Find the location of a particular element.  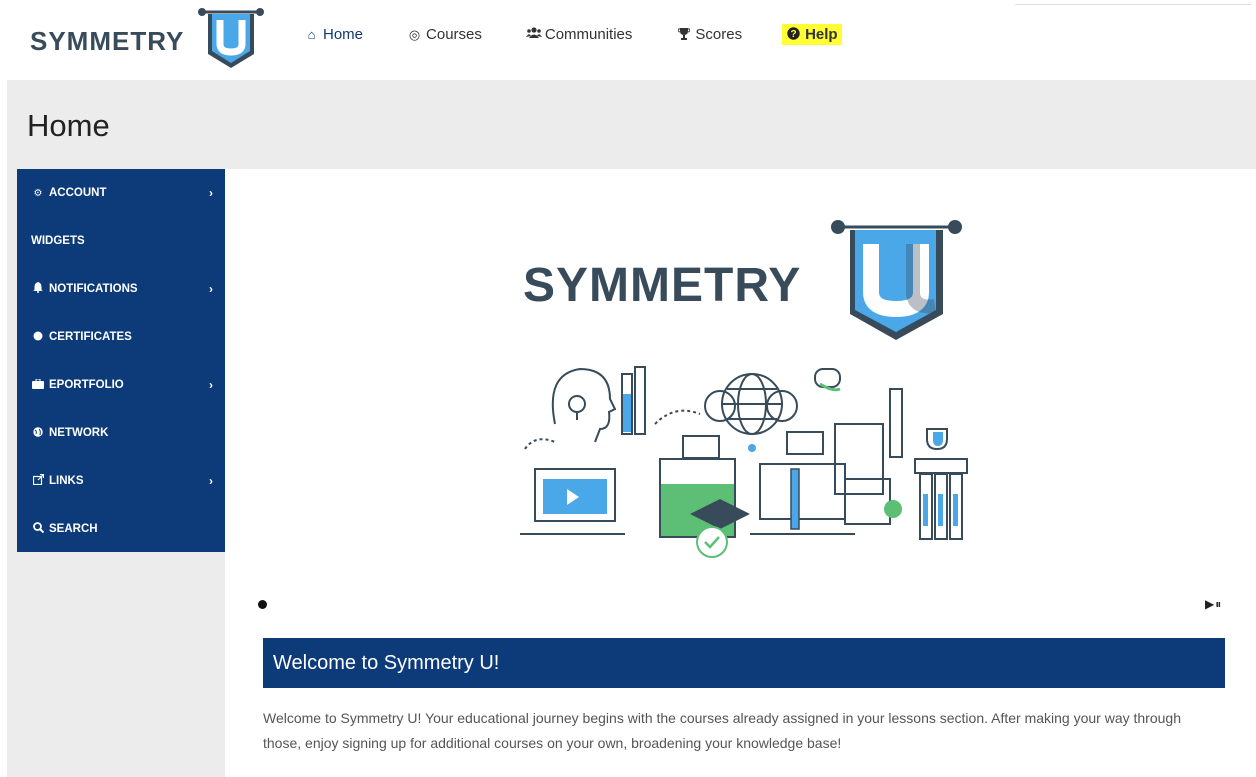

nav-courses: ◎ Courses is located at coordinates (444, 34).